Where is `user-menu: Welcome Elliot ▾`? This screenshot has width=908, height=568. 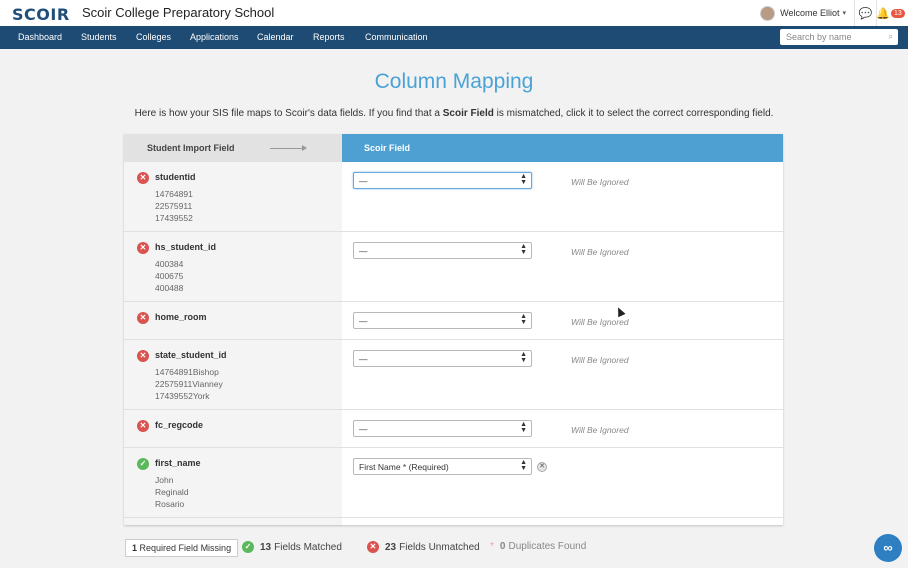 user-menu: Welcome Elliot ▾ is located at coordinates (813, 13).